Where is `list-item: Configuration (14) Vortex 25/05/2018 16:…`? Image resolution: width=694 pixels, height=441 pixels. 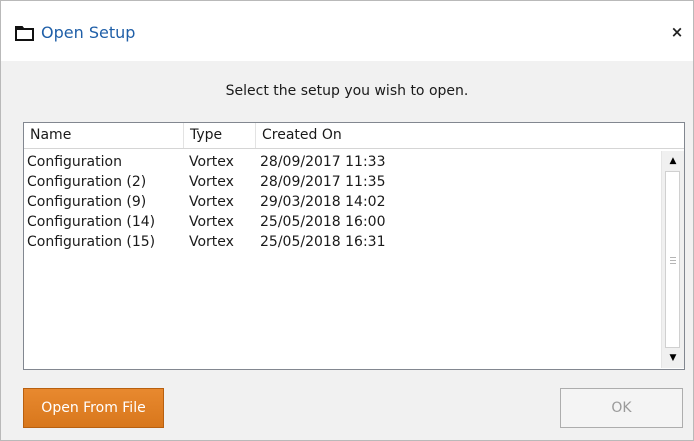
list-item: Configuration (14) Vortex 25/05/2018 16:… is located at coordinates (342, 222).